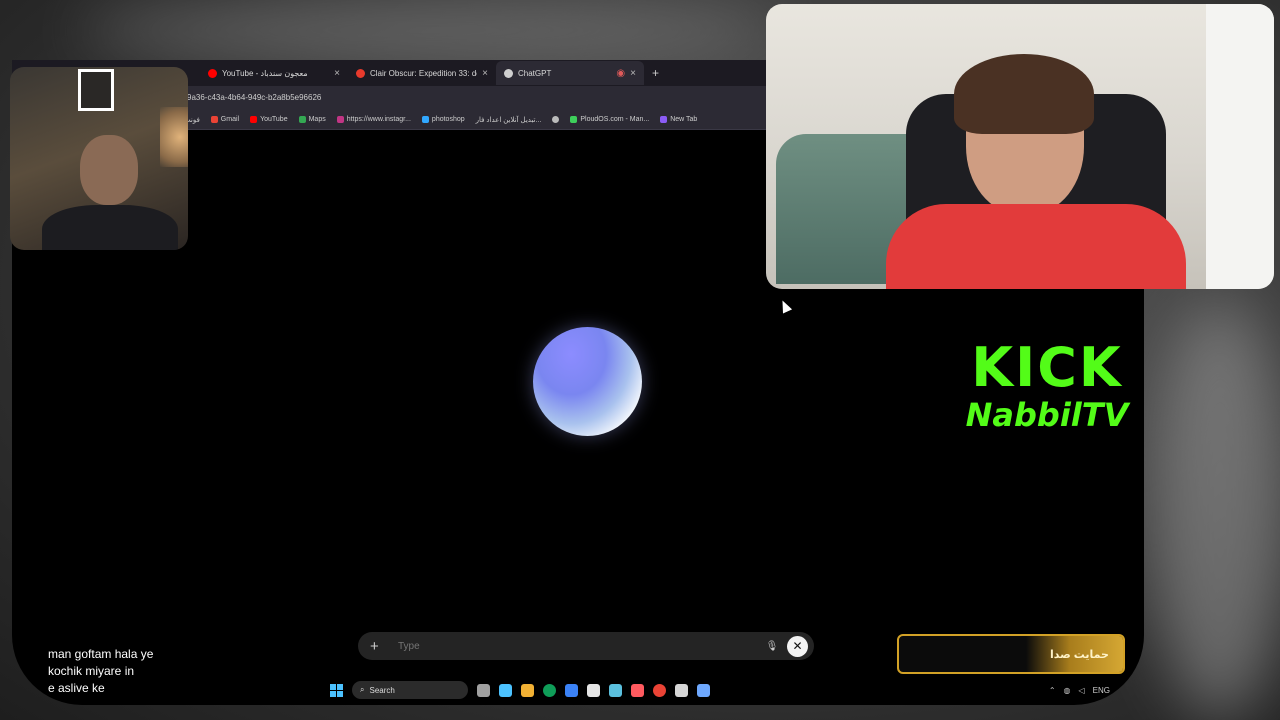 The width and height of the screenshot is (1280, 720). Describe the element at coordinates (1240, 146) in the screenshot. I see `window-frame` at that location.